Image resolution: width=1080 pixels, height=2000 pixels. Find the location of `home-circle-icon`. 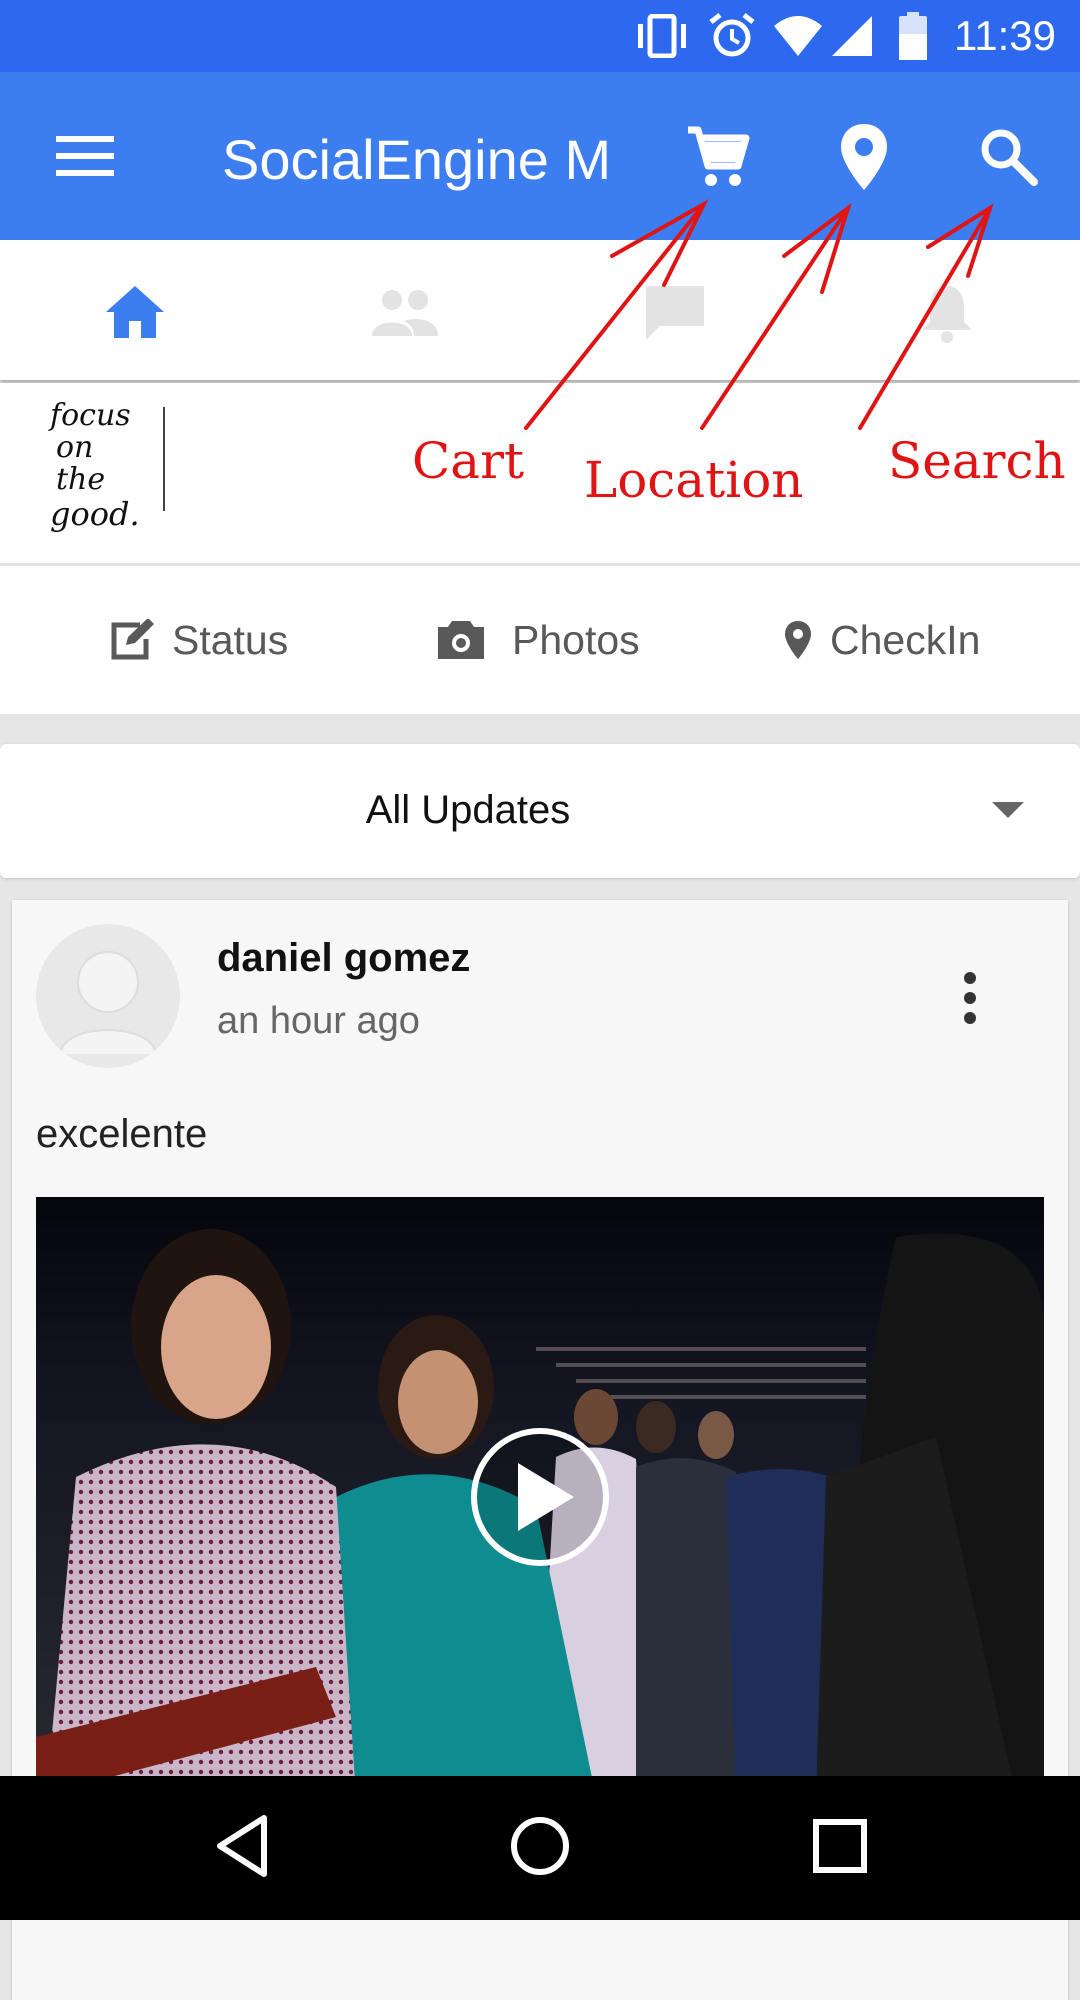

home-circle-icon is located at coordinates (540, 1846).